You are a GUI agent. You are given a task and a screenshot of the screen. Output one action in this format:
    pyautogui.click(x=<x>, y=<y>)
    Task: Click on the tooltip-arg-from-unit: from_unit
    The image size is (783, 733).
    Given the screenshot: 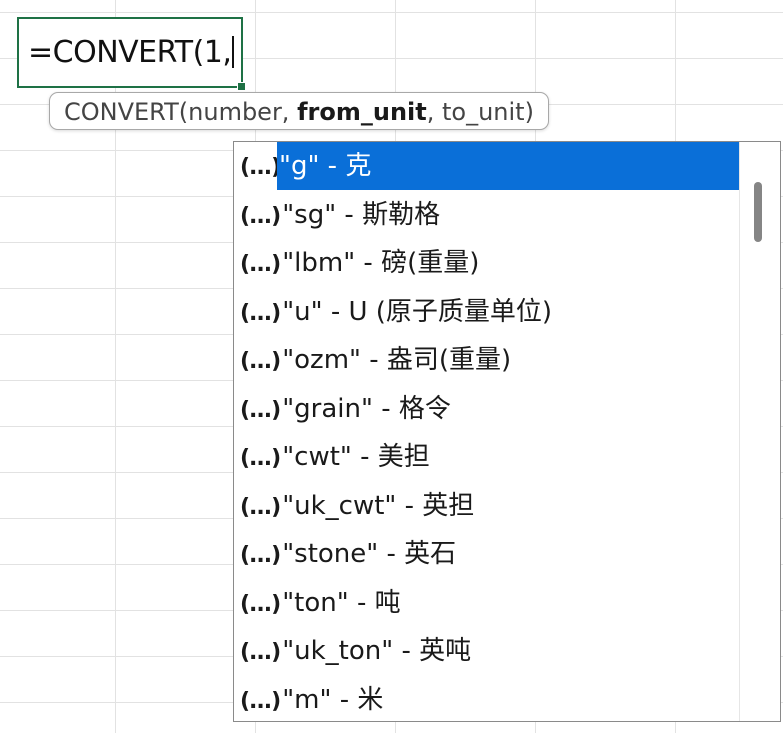 What is the action you would take?
    pyautogui.click(x=362, y=112)
    